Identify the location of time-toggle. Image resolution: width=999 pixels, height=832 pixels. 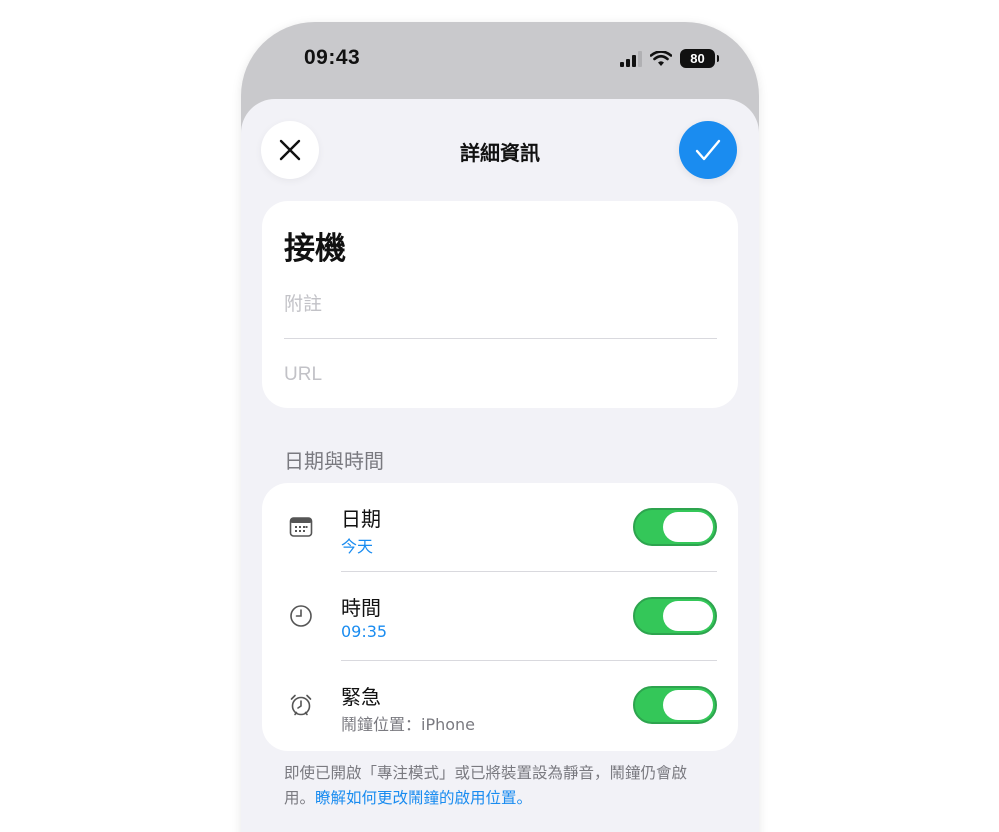
(675, 616).